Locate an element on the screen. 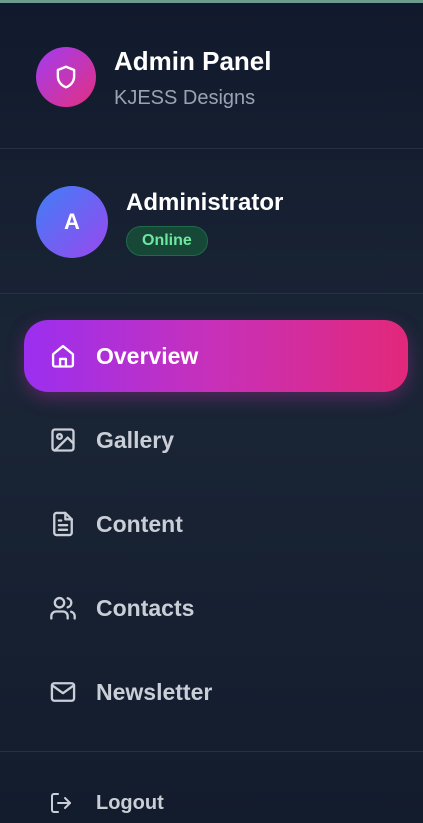  sidebar-item-contacts: Contacts is located at coordinates (216, 608).